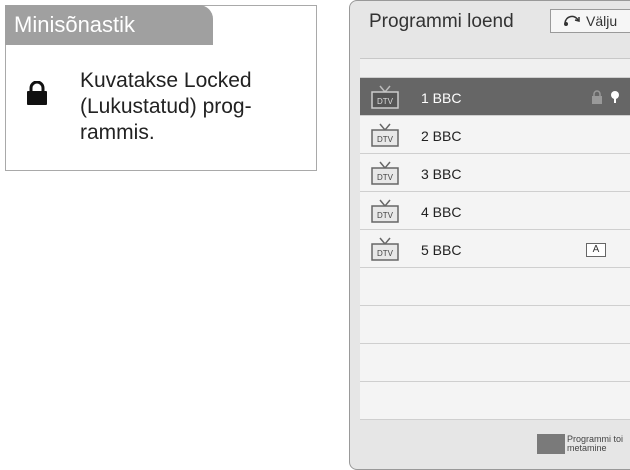 This screenshot has width=630, height=470. I want to click on channel-label: 5 BBC, so click(441, 250).